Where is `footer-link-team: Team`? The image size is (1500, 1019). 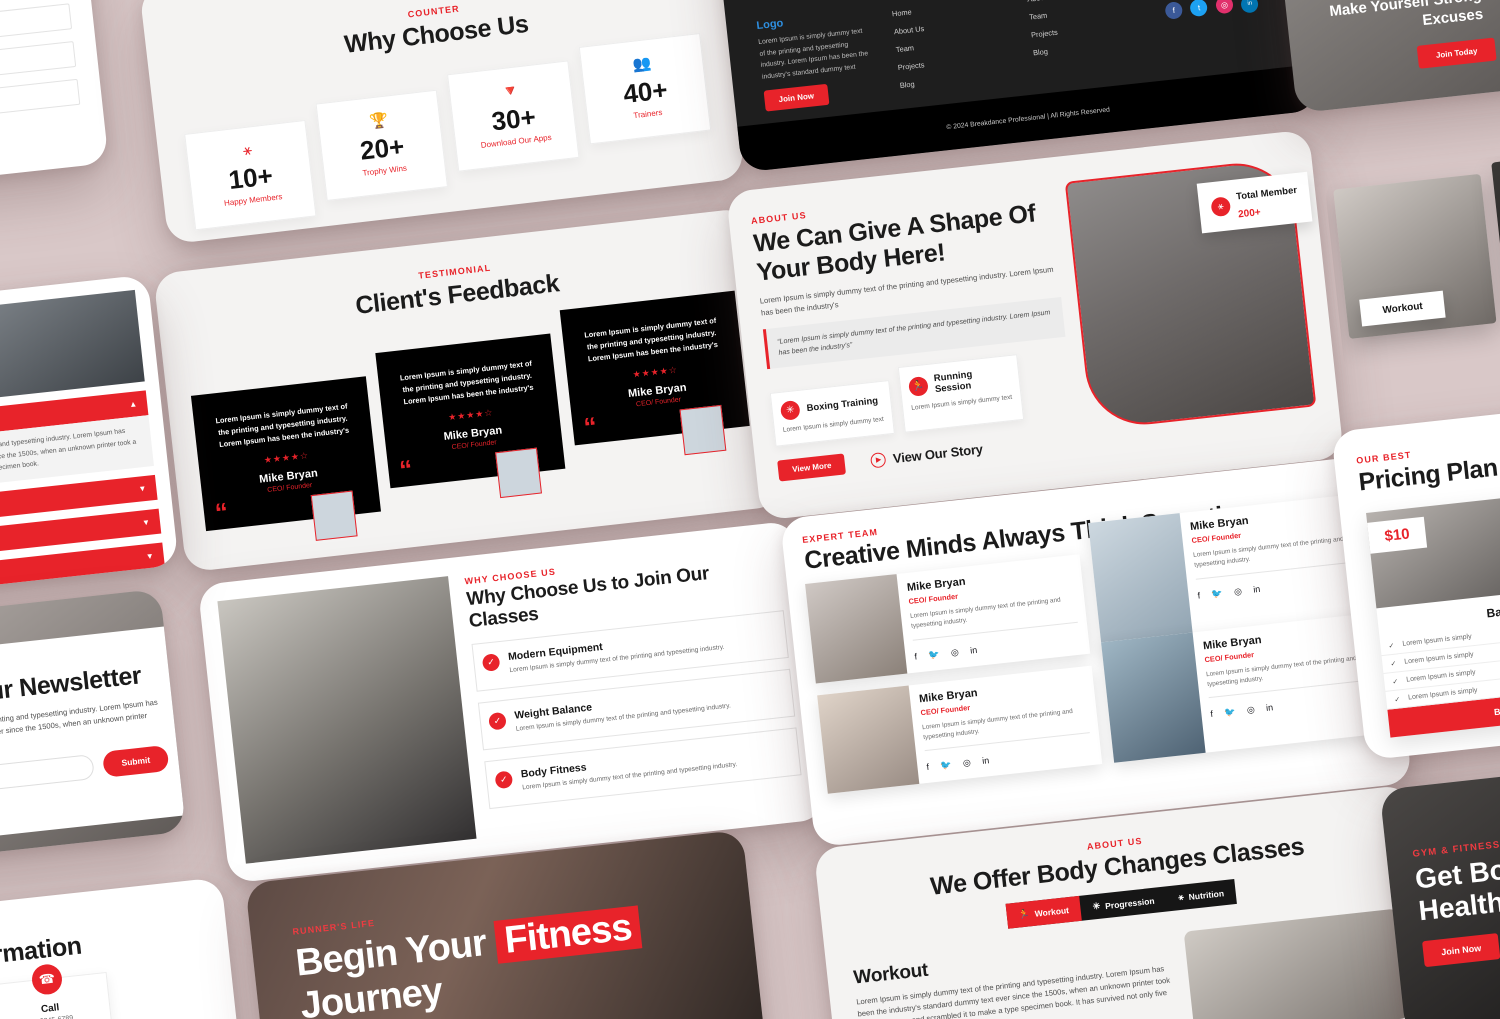
footer-link-team: Team is located at coordinates (951, 43).